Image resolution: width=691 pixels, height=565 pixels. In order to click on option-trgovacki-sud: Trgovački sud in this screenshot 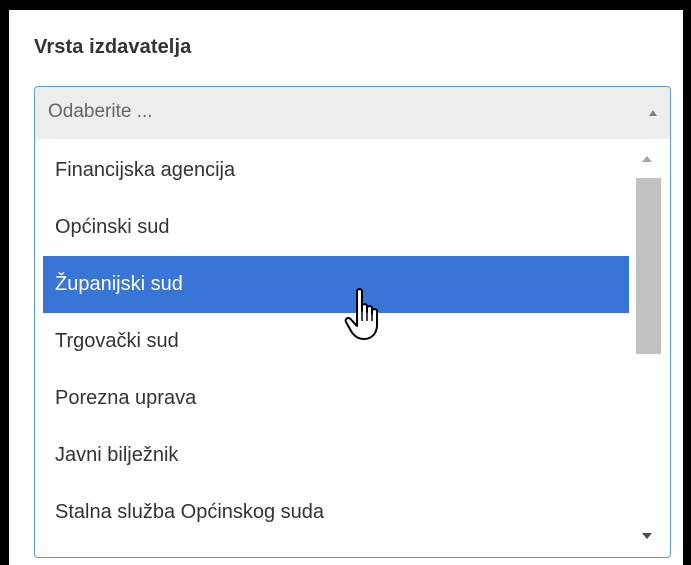, I will do `click(336, 341)`.